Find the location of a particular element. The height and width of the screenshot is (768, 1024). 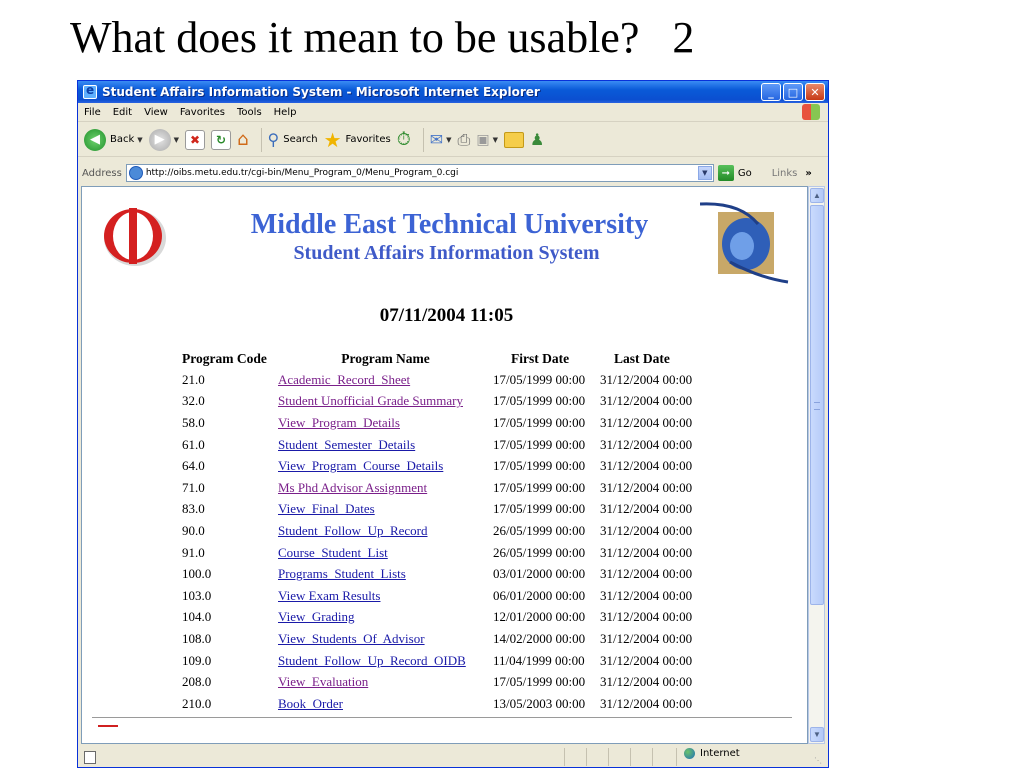

program-link: View Final Dates is located at coordinates (326, 508).